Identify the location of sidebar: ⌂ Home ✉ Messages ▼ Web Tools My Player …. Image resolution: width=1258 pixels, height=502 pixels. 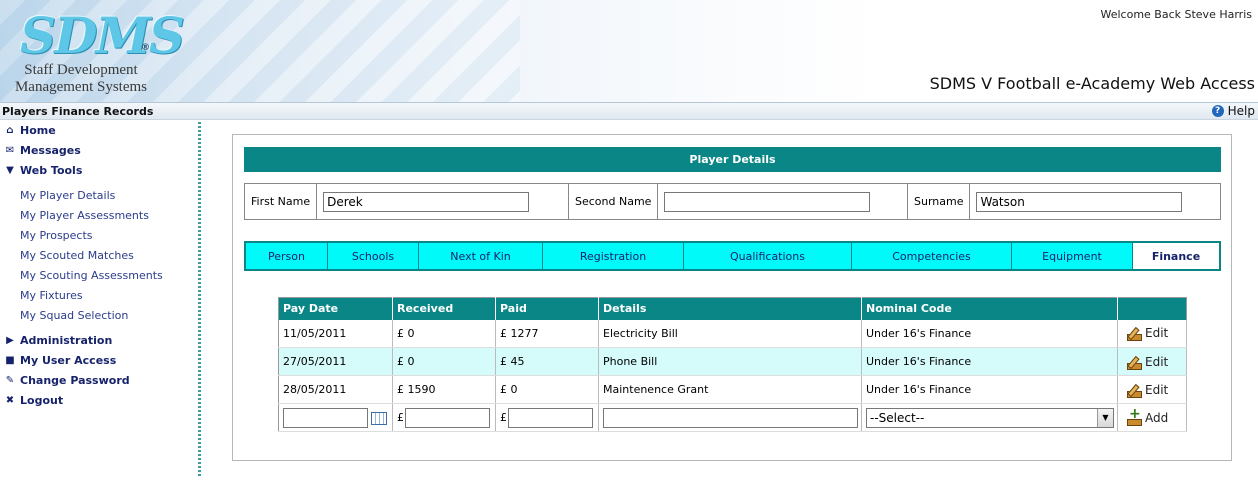
(100, 312).